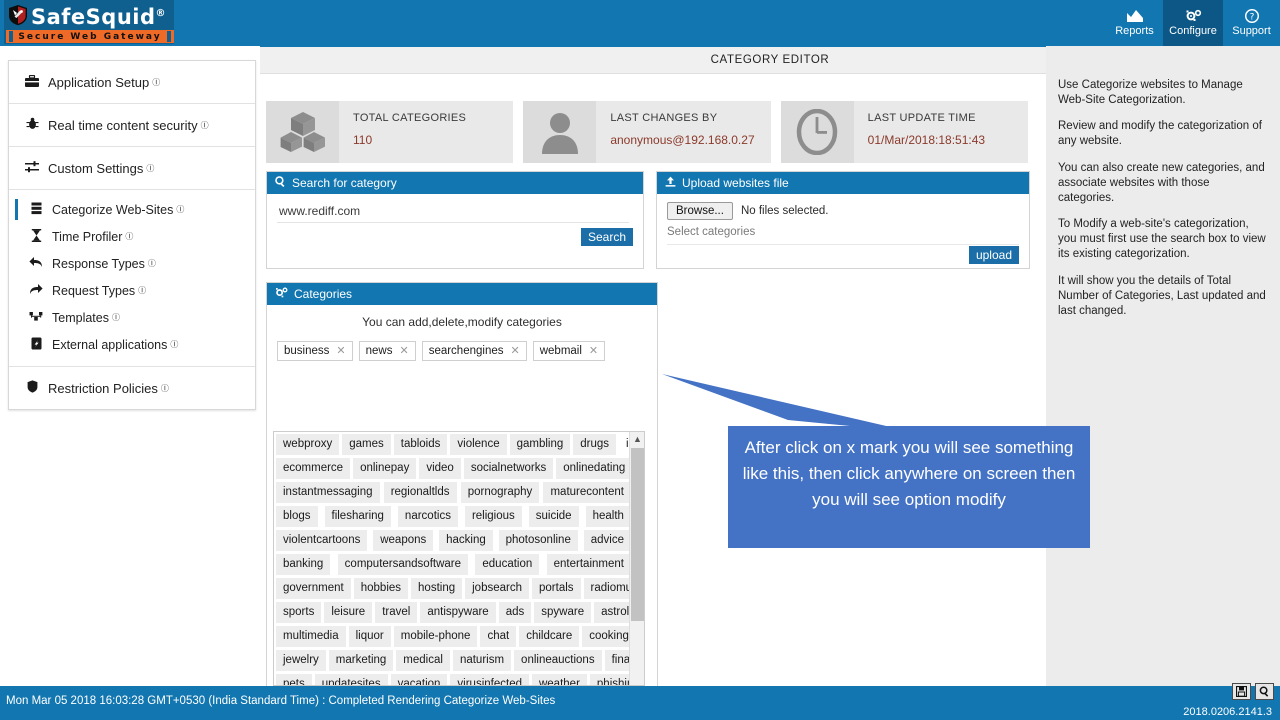 The height and width of the screenshot is (720, 1280). What do you see at coordinates (453, 213) in the screenshot?
I see `search-input` at bounding box center [453, 213].